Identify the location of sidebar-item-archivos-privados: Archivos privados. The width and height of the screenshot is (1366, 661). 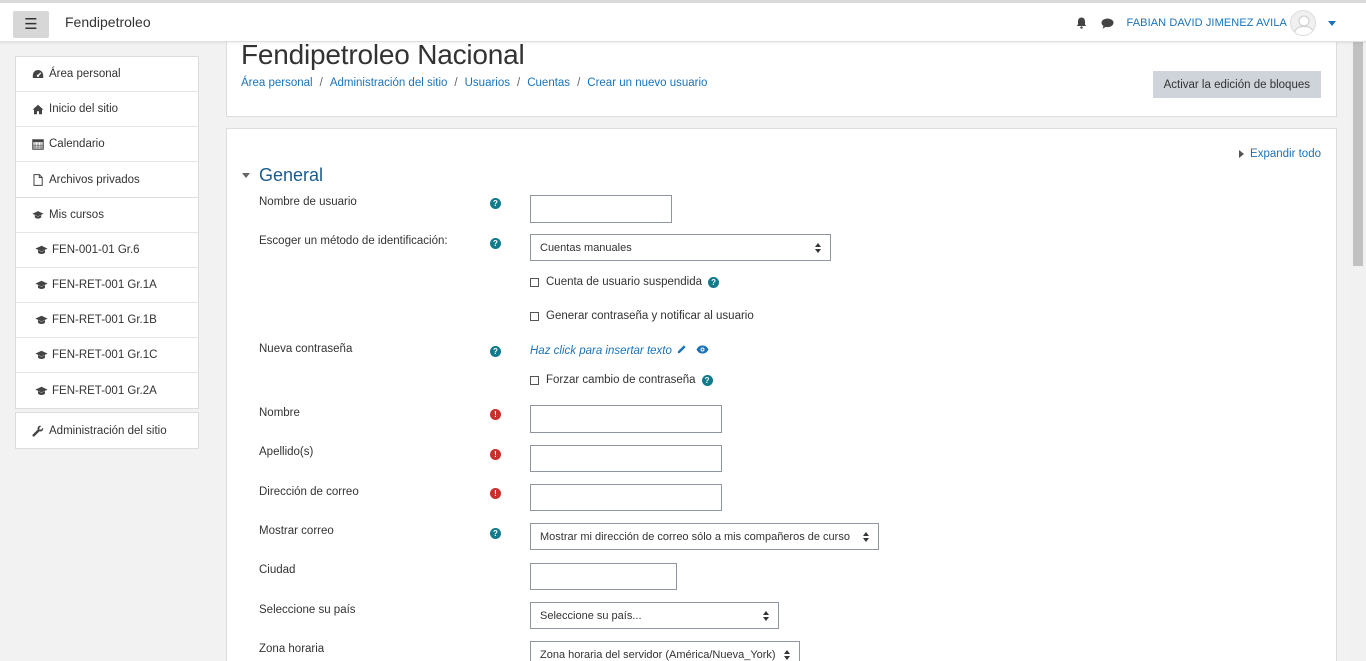
(107, 179).